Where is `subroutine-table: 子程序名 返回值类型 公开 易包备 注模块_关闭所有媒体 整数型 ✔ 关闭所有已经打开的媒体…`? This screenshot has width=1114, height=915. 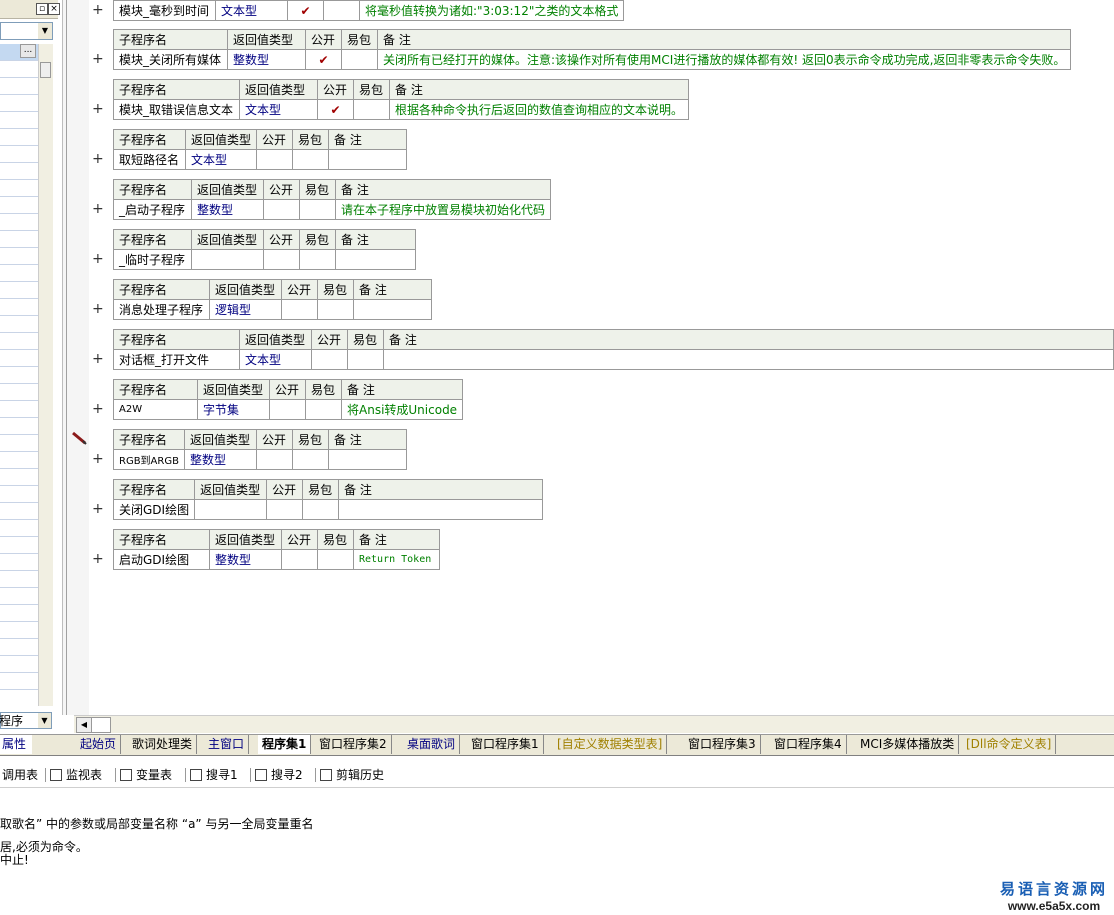 subroutine-table: 子程序名 返回值类型 公开 易包备 注模块_关闭所有媒体 整数型 ✔ 关闭所有已经打开的媒体… is located at coordinates (592, 49).